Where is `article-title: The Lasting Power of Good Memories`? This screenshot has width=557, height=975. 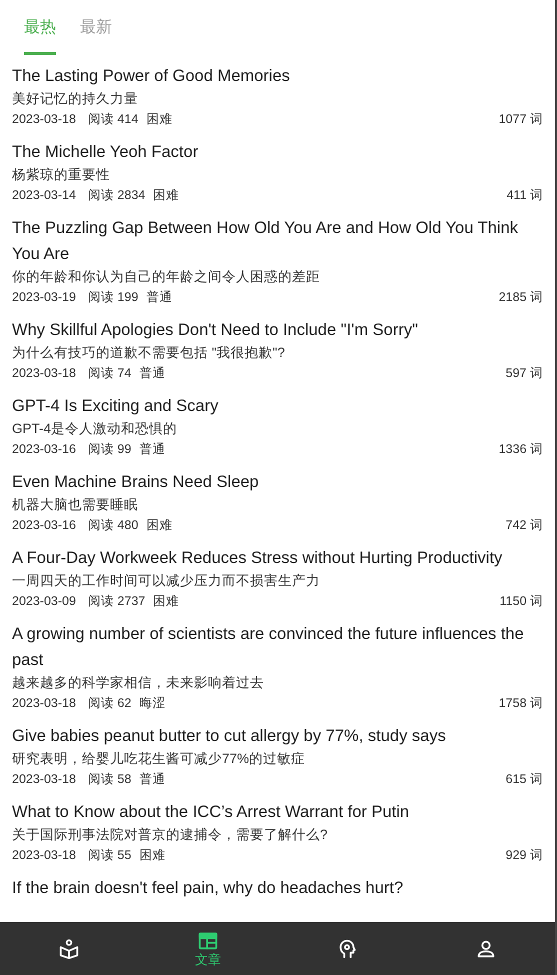
article-title: The Lasting Power of Good Memories is located at coordinates (277, 76).